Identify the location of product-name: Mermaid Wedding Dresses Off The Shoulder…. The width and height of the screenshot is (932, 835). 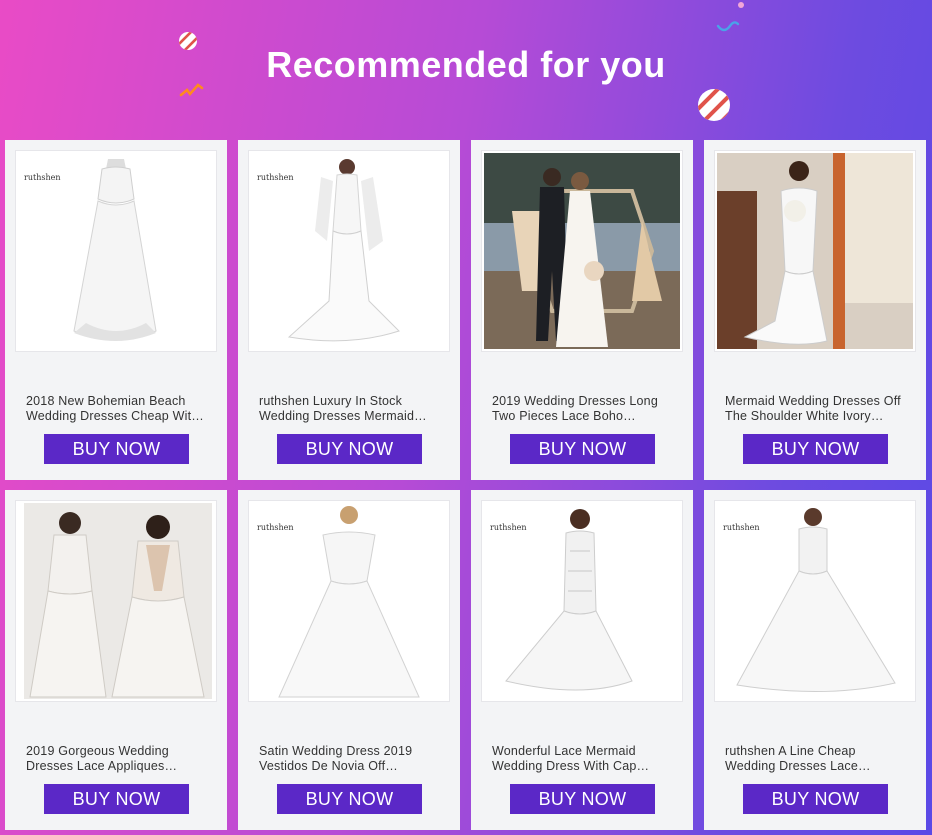
(818, 409).